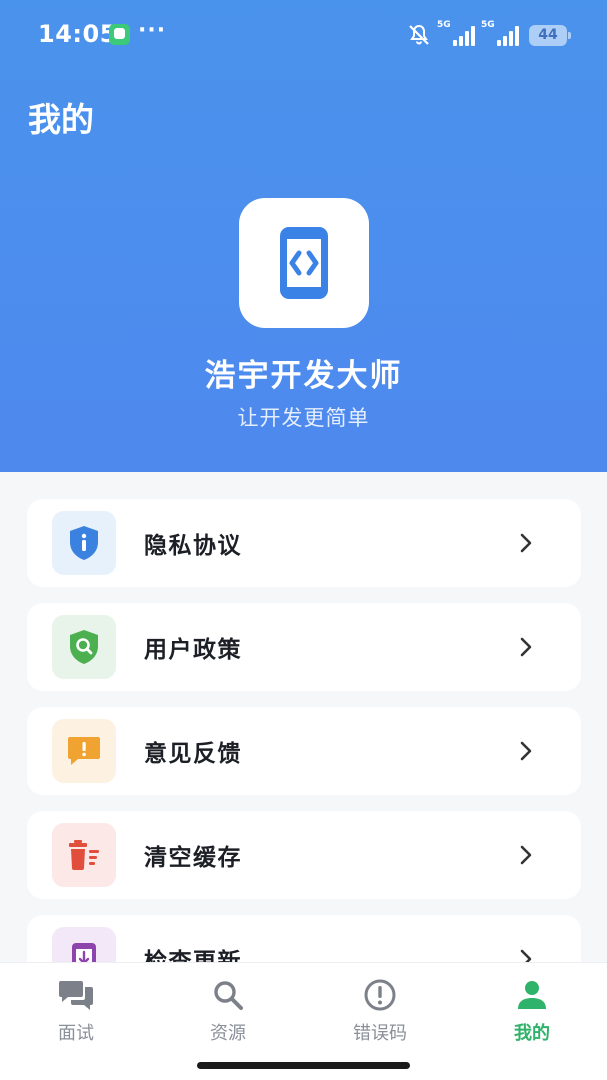 This screenshot has width=607, height=1080. I want to click on menu-item-feedback: 意见反馈, so click(304, 751).